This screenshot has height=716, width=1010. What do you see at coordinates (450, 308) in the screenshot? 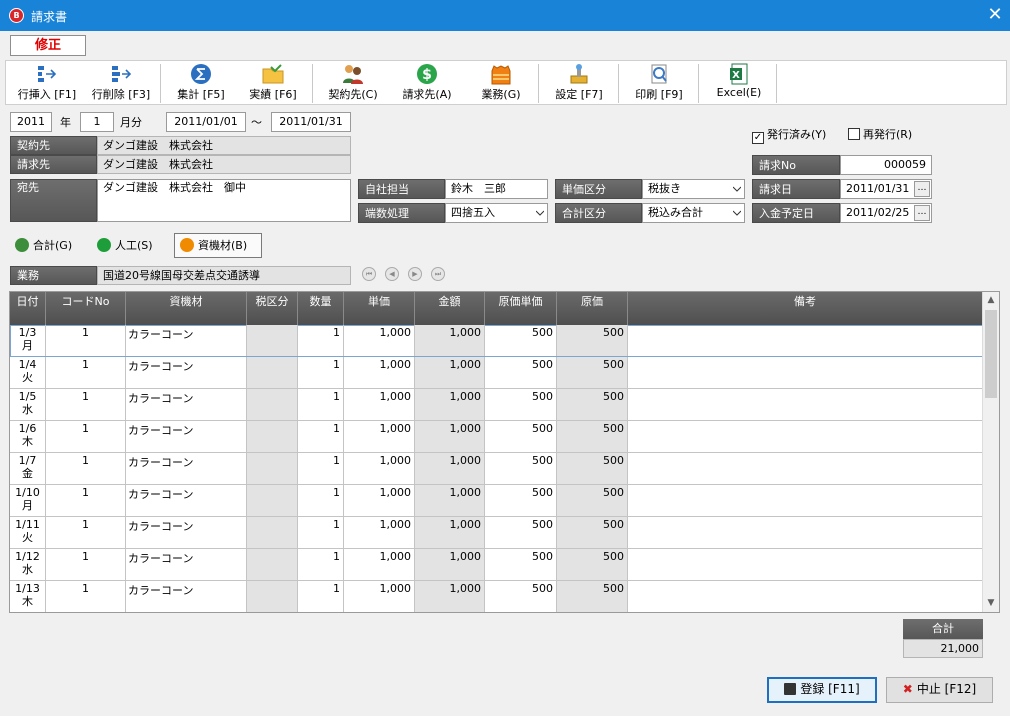
I see `column-header-amount: 金額` at bounding box center [450, 308].